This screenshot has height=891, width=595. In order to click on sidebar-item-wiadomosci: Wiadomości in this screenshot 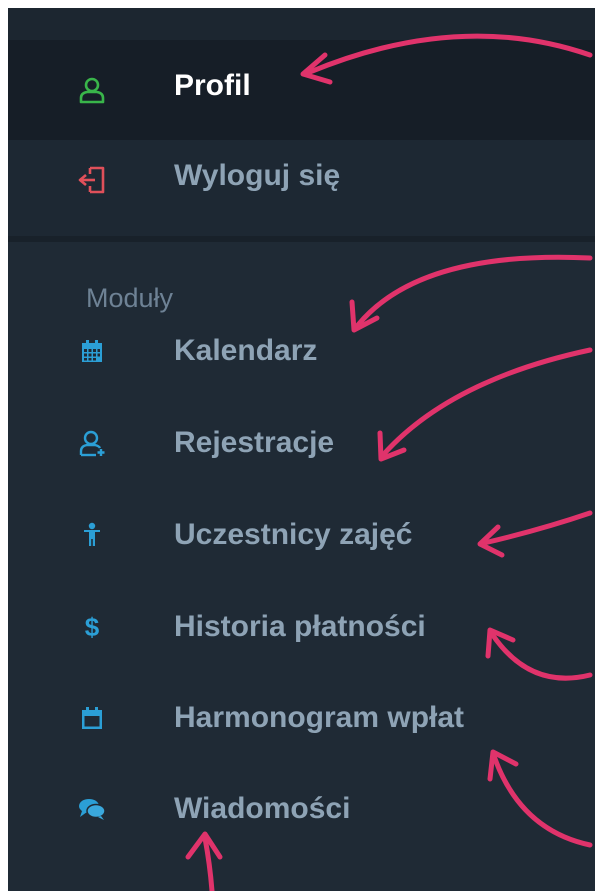, I will do `click(301, 809)`.